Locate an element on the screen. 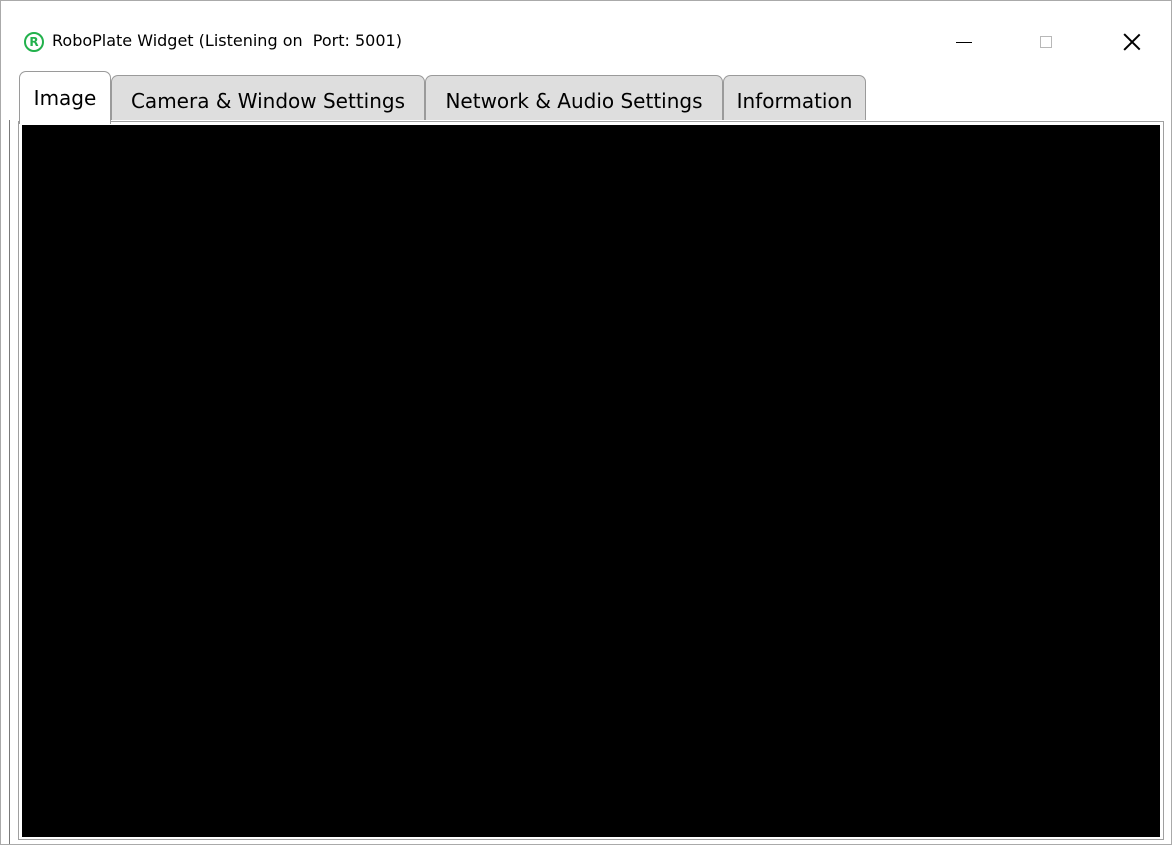 The height and width of the screenshot is (845, 1172). maximize-icon is located at coordinates (1046, 42).